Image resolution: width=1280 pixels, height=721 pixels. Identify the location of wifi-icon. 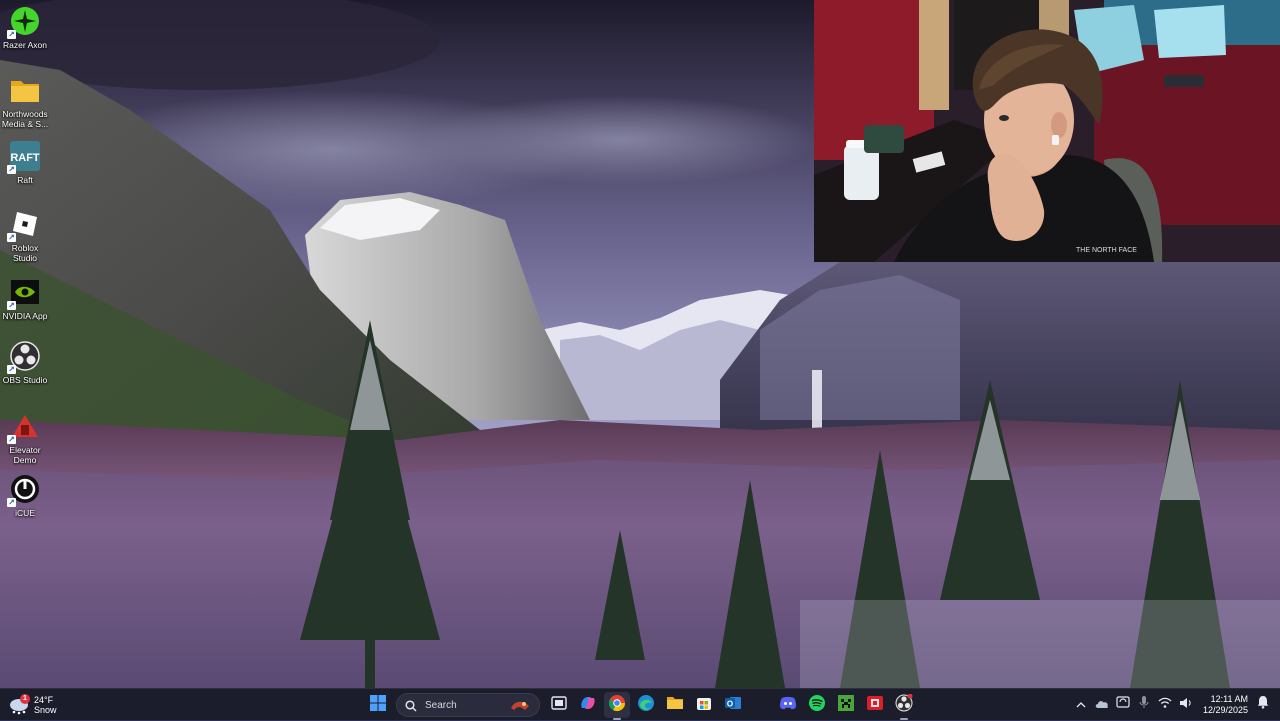
(1165, 705).